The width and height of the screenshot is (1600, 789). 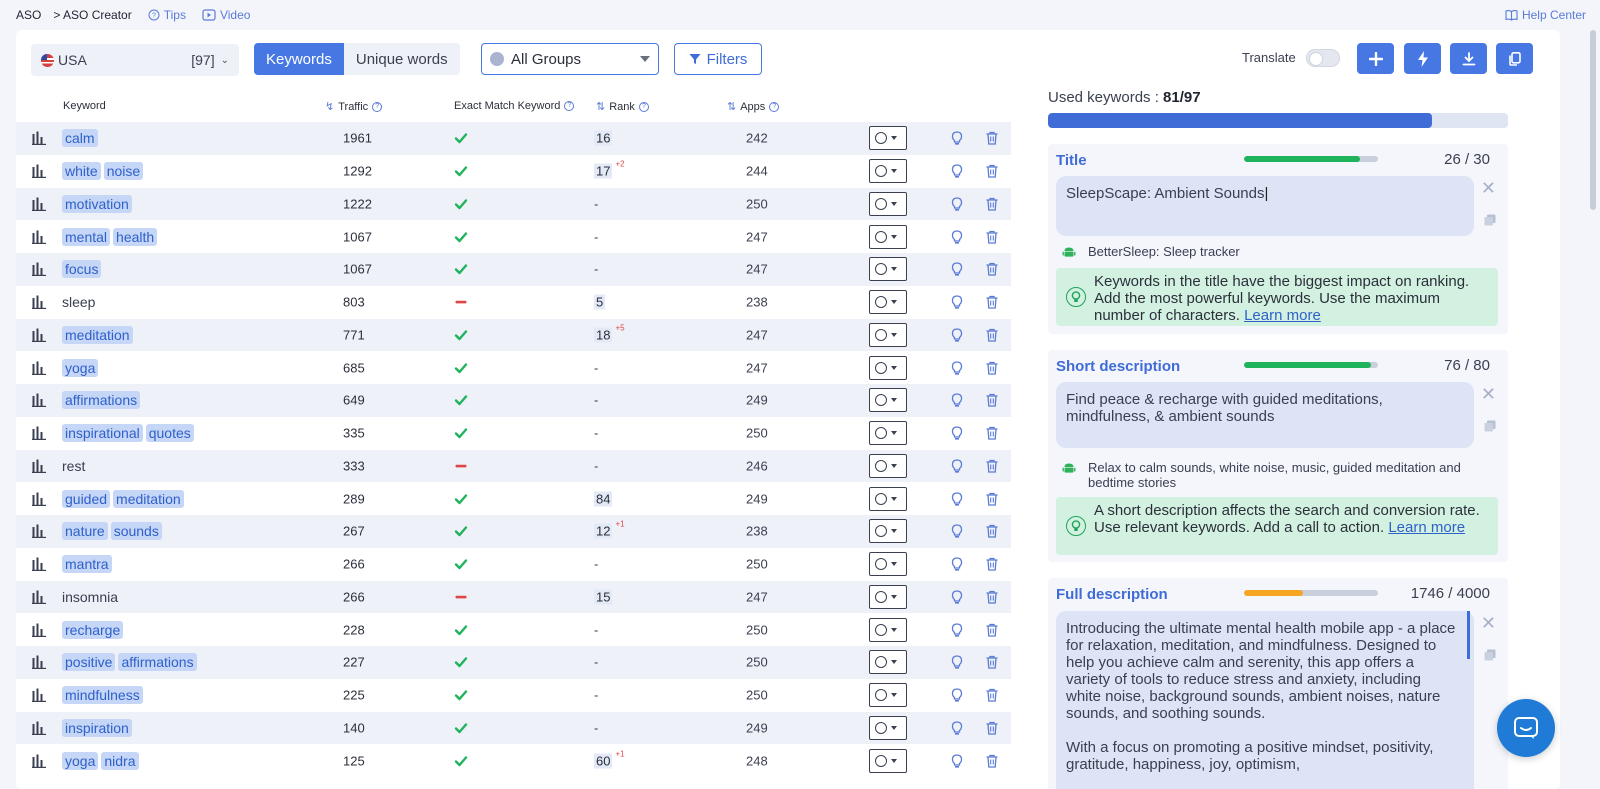 What do you see at coordinates (1265, 206) in the screenshot?
I see `title-input: SleepScape: Ambient Sounds|` at bounding box center [1265, 206].